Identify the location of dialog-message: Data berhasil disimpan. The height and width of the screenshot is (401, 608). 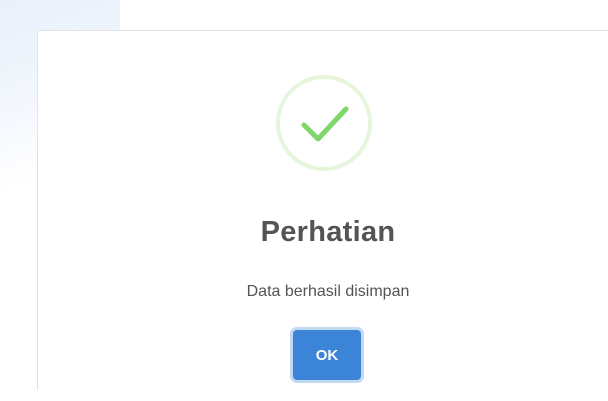
(328, 291).